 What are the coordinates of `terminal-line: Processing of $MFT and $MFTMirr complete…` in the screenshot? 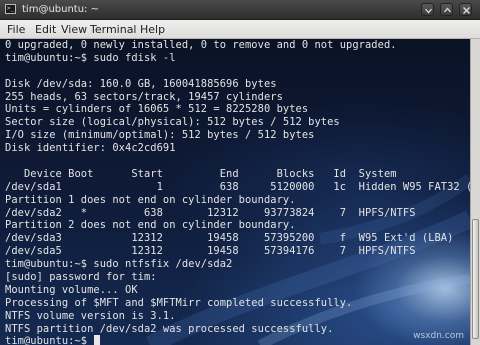 It's located at (179, 302).